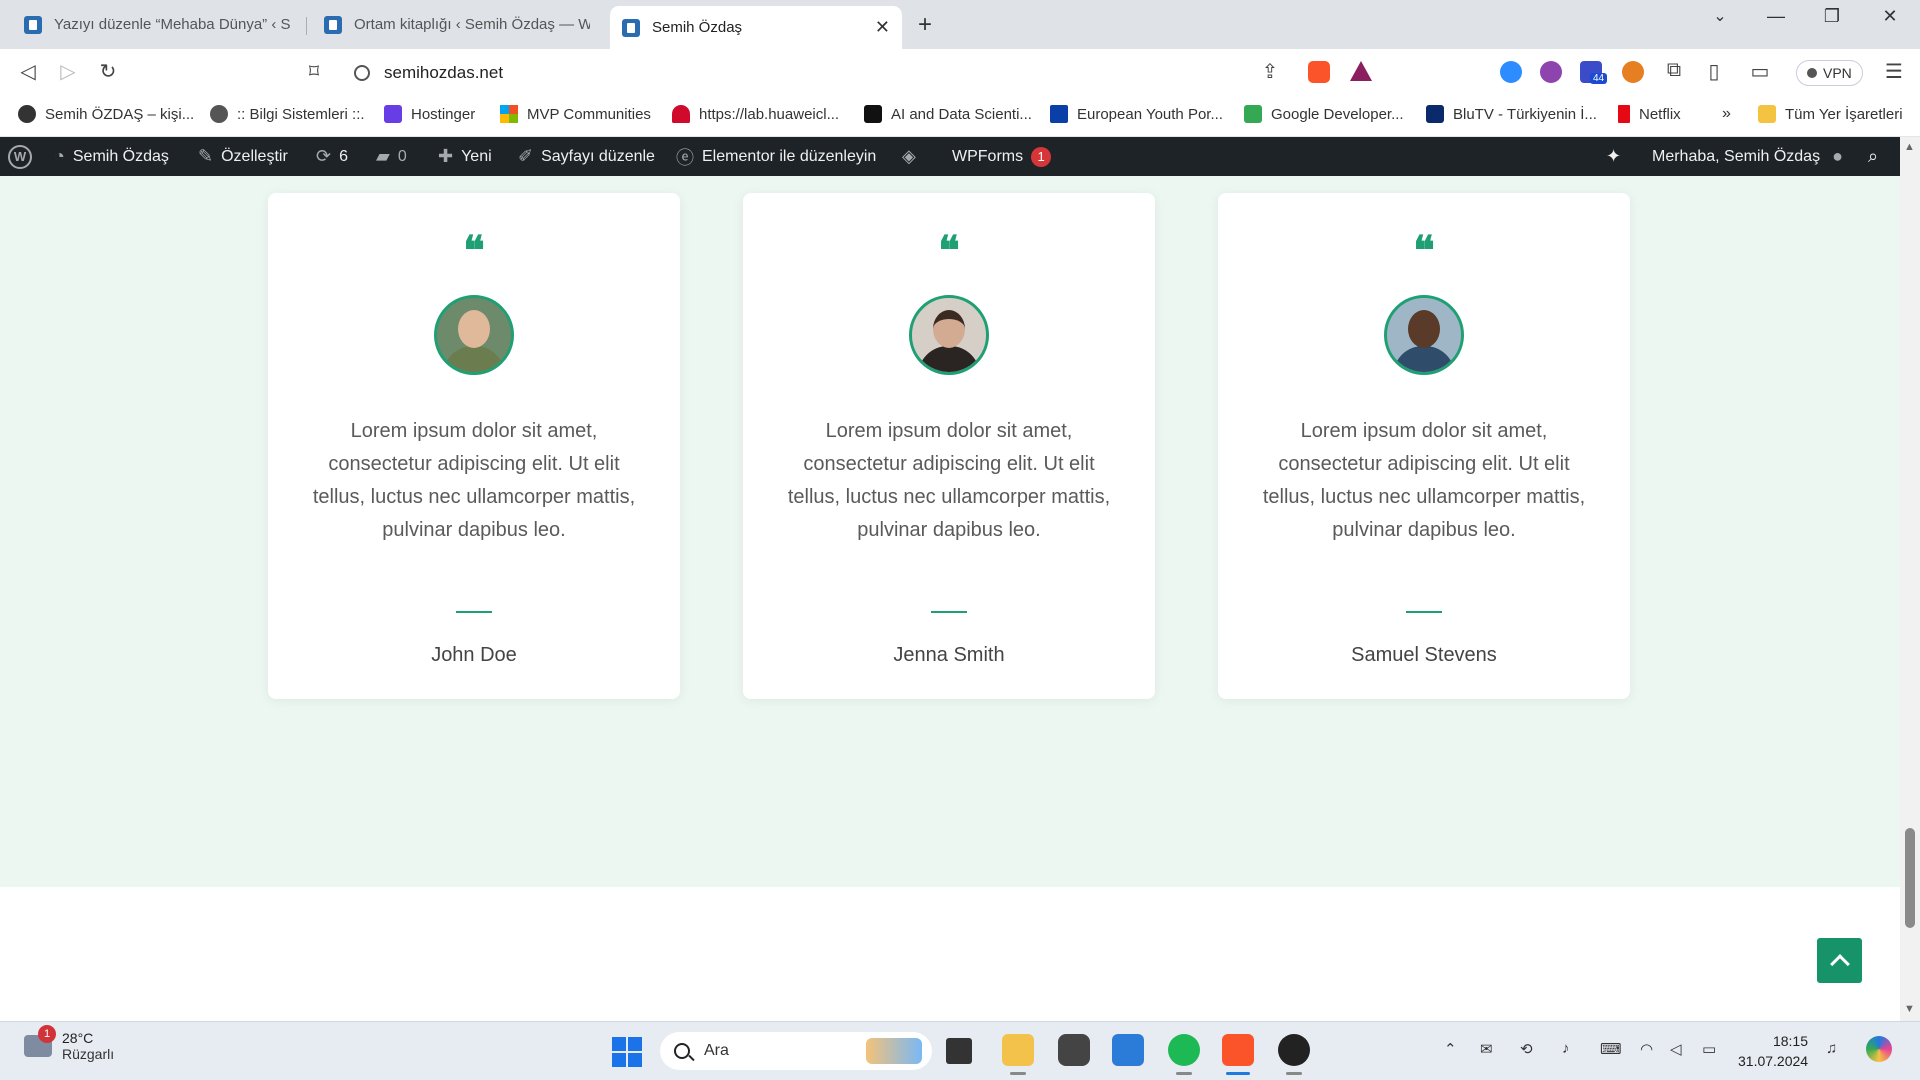  I want to click on minimize-icon: —, so click(1776, 16).